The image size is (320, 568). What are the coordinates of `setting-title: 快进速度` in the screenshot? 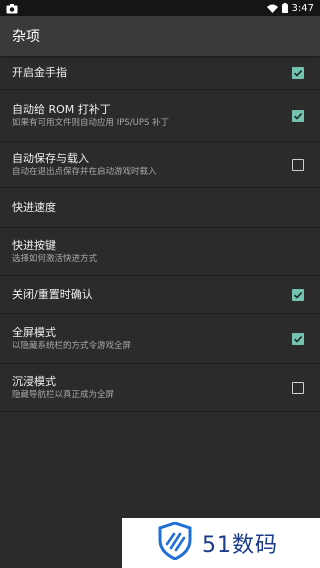 It's located at (34, 207).